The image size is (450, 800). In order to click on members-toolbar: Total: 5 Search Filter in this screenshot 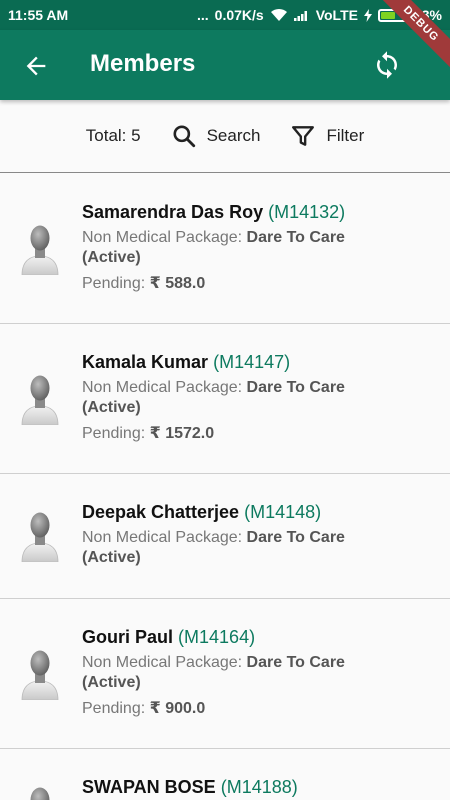, I will do `click(225, 136)`.